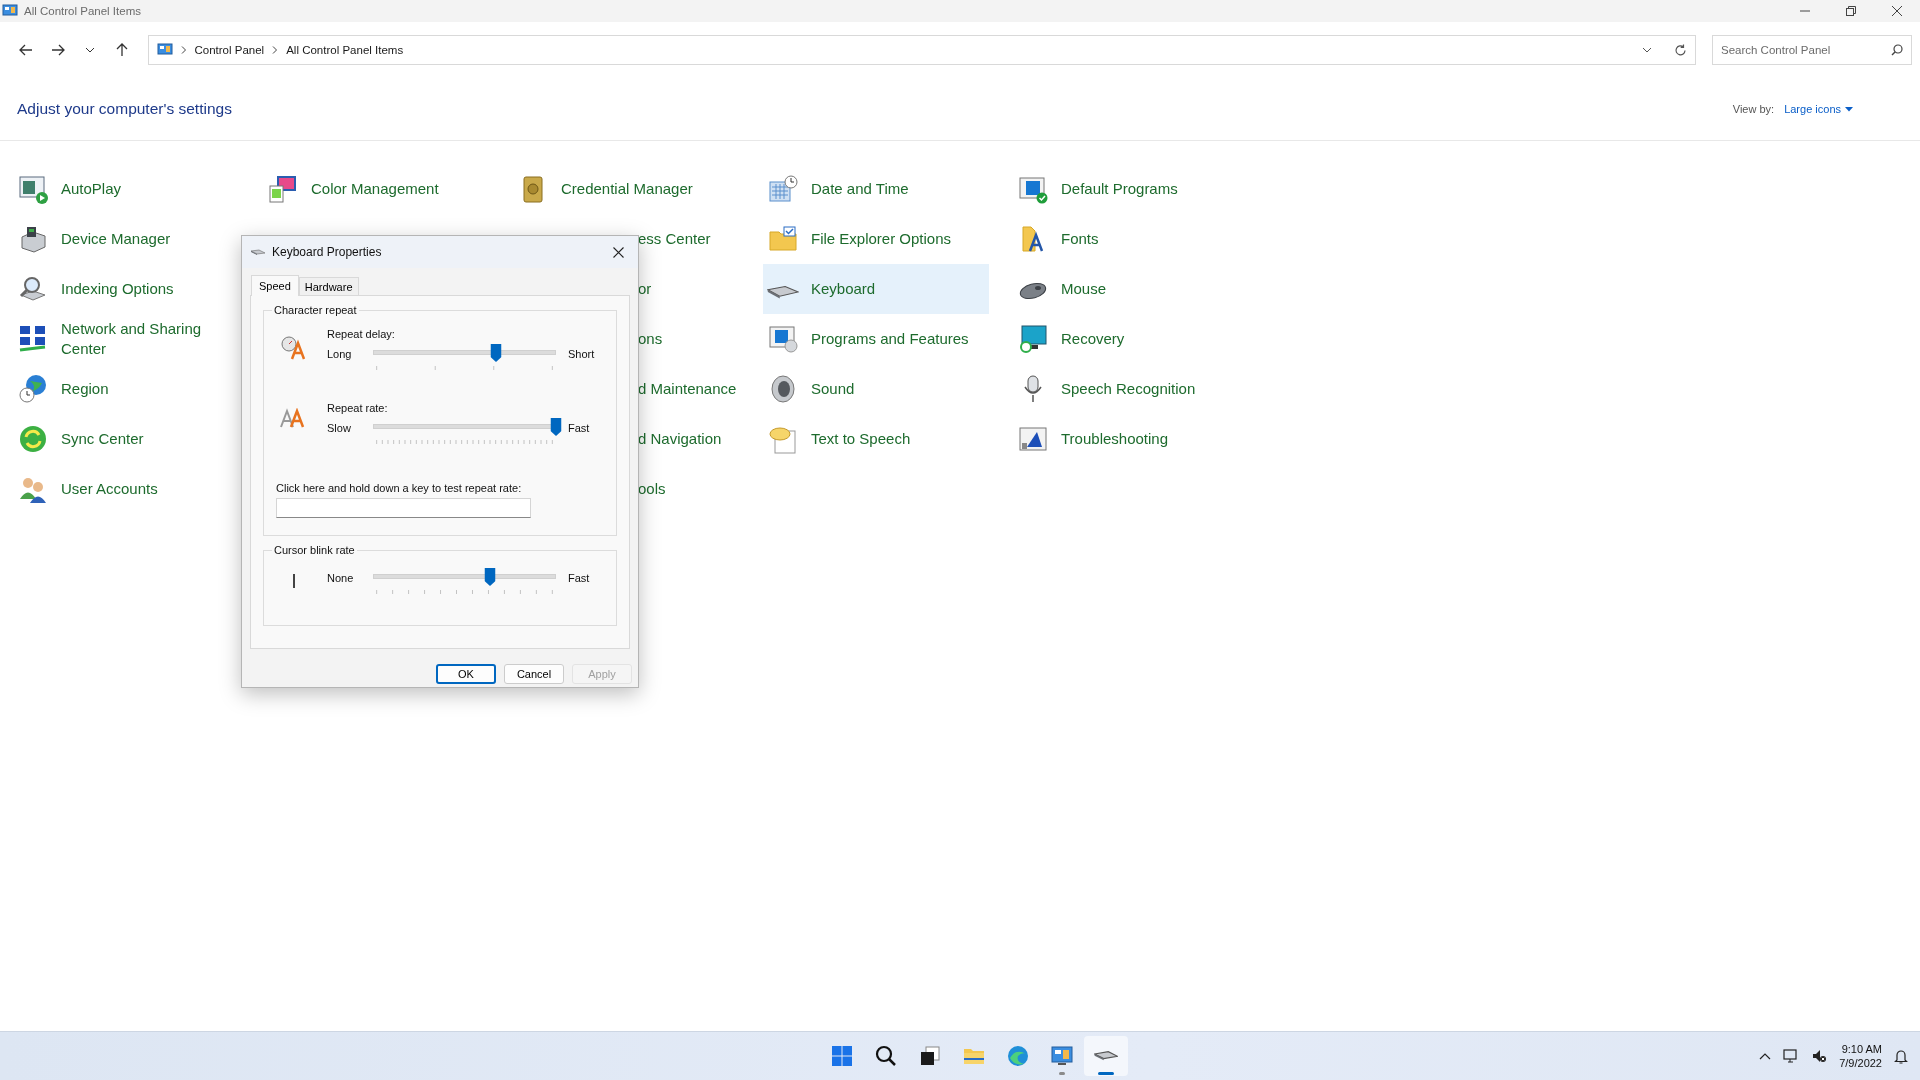 This screenshot has width=1920, height=1080. Describe the element at coordinates (358, 408) in the screenshot. I see `slider-label: Repeat rate:` at that location.